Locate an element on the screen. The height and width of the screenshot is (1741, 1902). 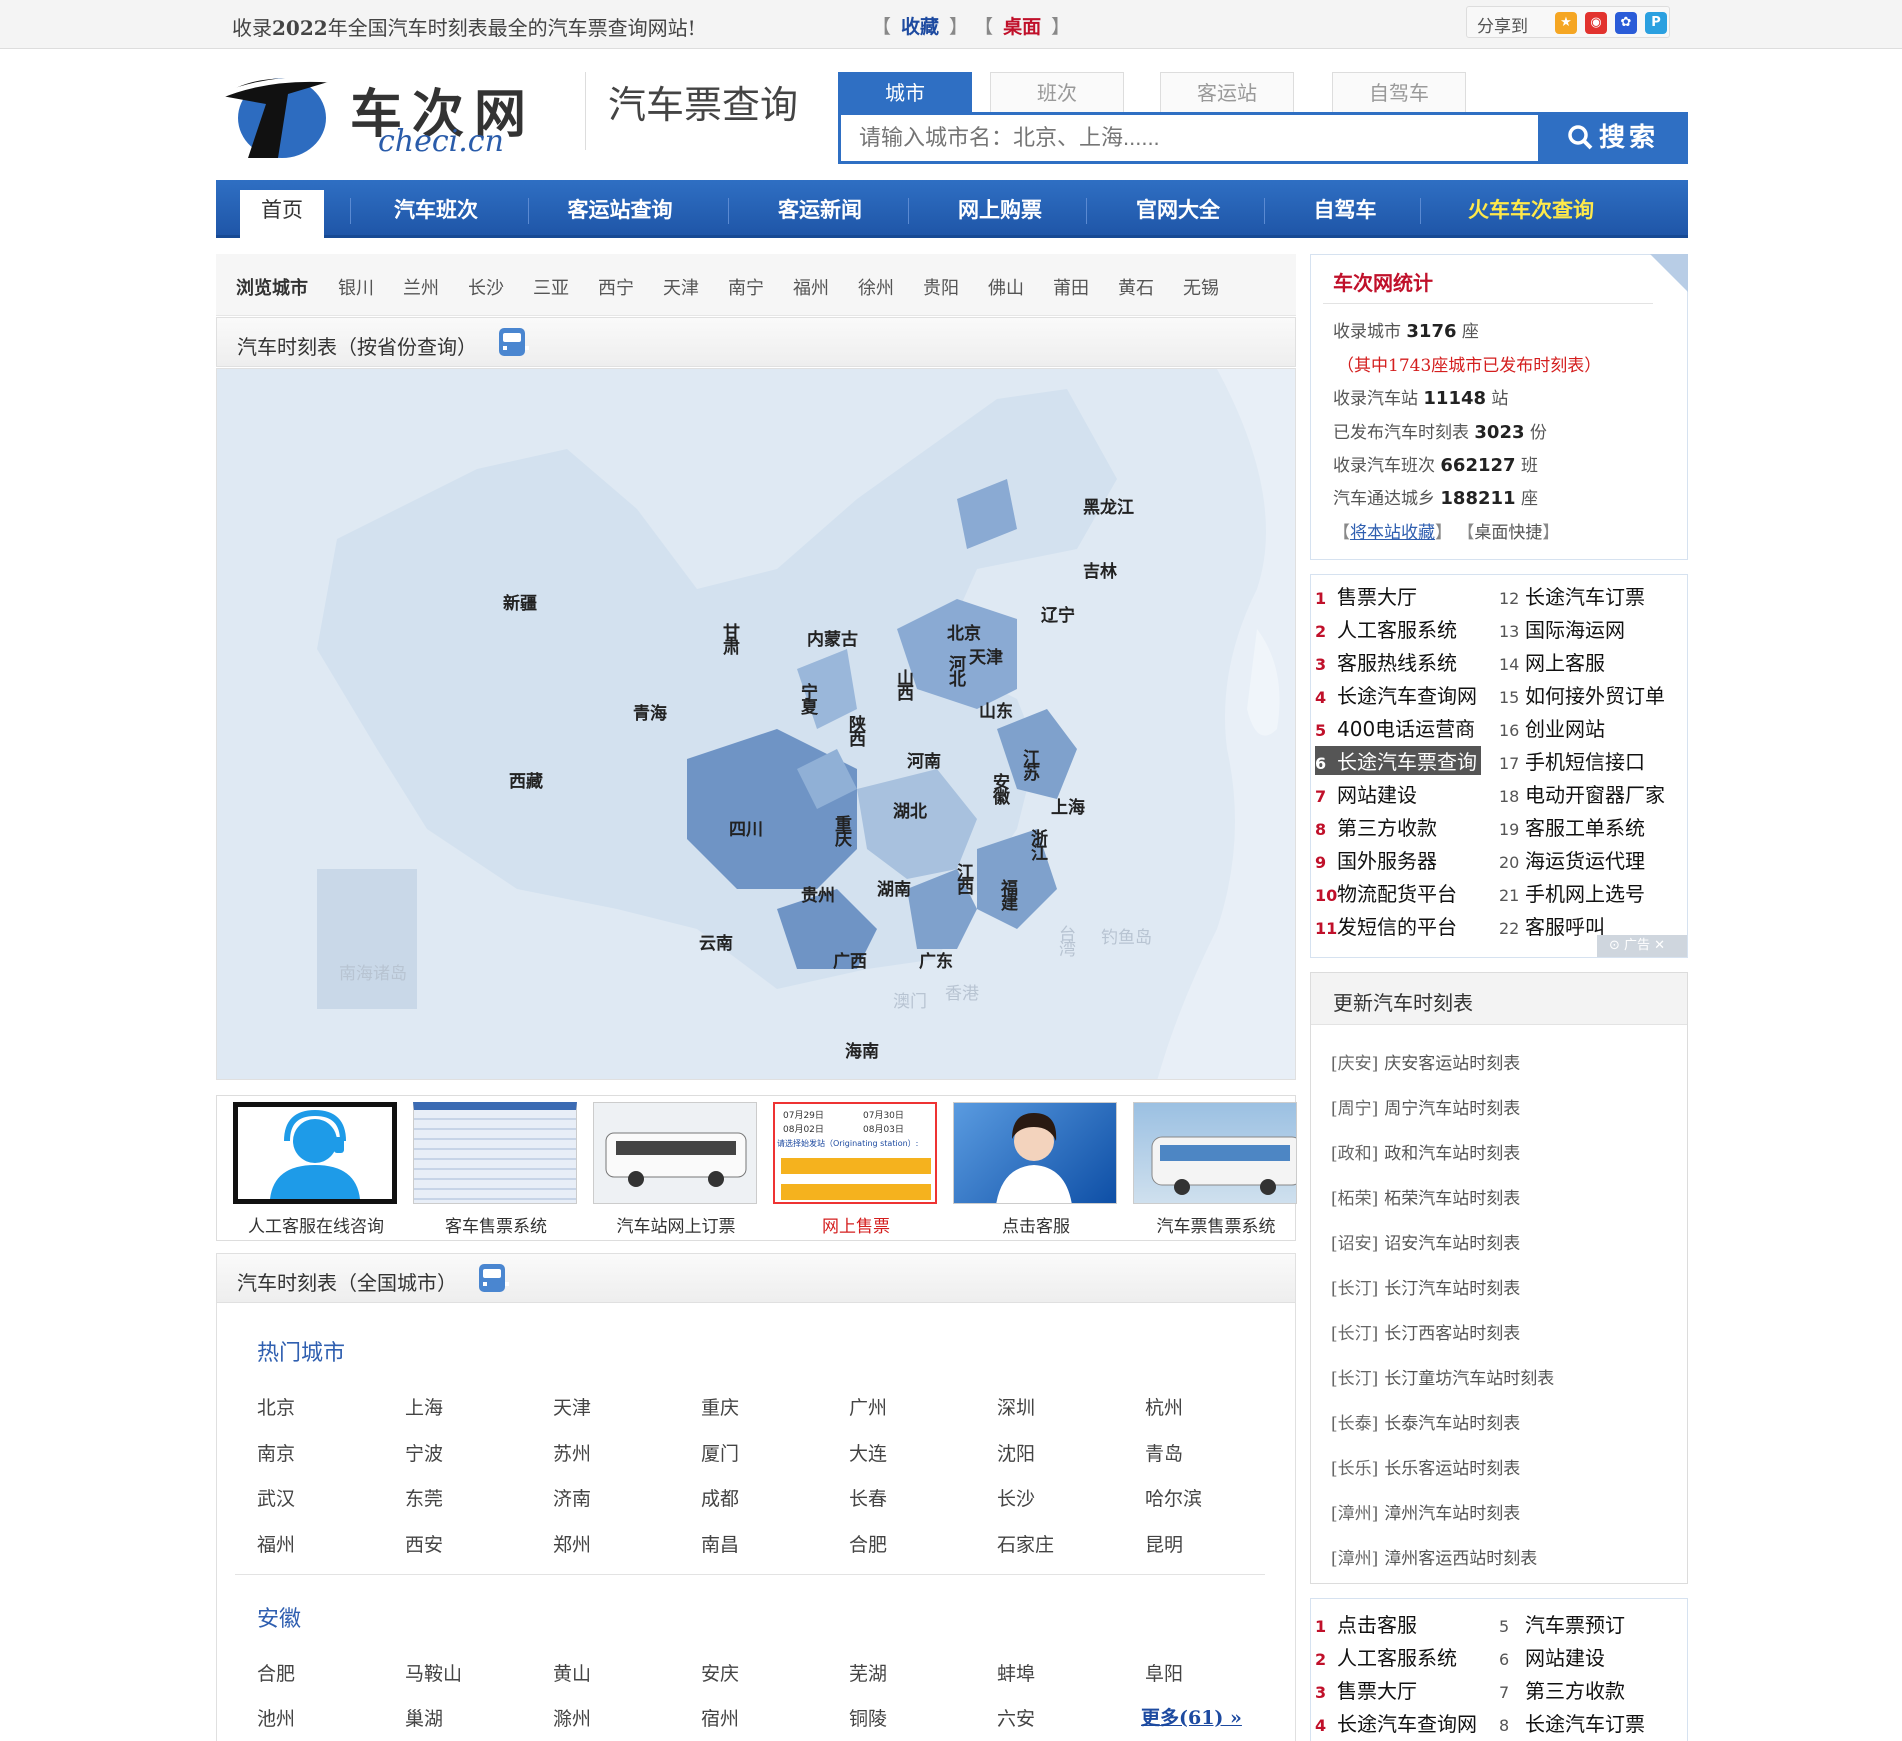
anhui-city-link: 宿州 is located at coordinates (720, 1717).